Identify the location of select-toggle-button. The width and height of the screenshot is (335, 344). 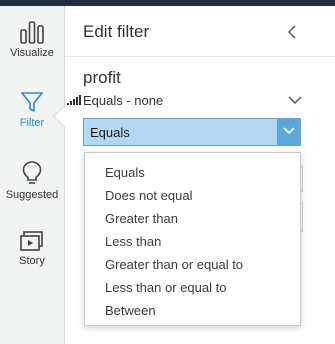
(289, 132).